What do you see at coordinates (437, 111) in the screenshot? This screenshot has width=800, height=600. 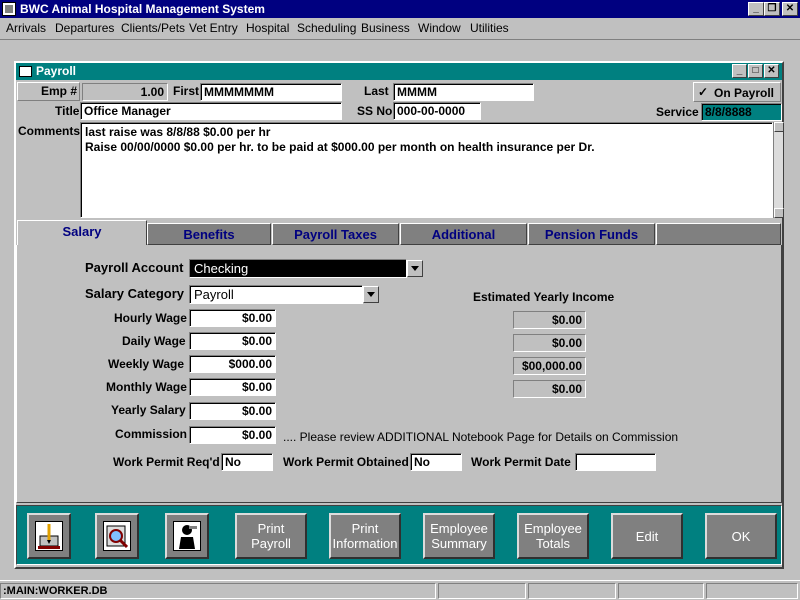 I see `ssno-field: 000-00-0000` at bounding box center [437, 111].